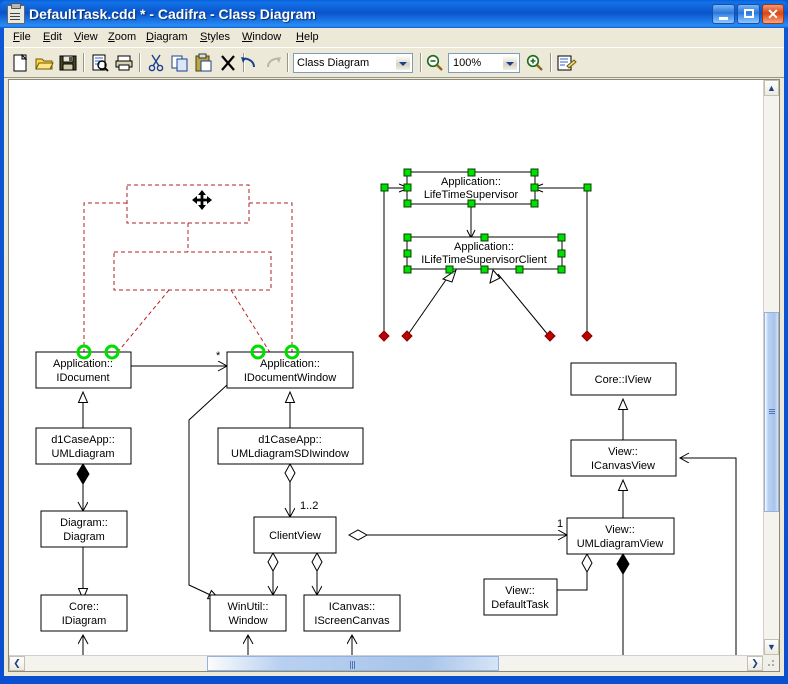  I want to click on chevron-down-icon: ▼, so click(771, 647).